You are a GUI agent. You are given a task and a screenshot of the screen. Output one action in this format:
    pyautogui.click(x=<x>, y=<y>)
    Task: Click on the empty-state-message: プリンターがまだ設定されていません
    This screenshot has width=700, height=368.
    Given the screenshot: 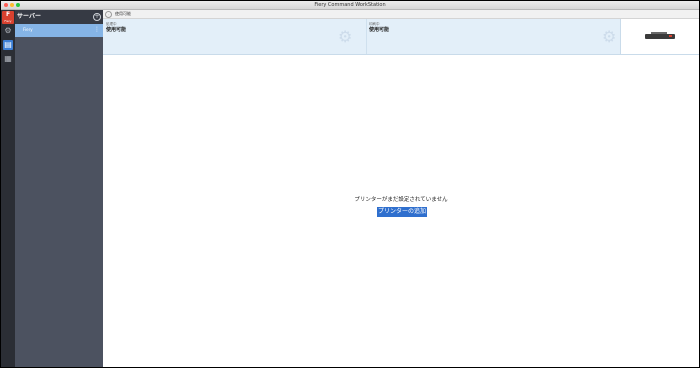 What is the action you would take?
    pyautogui.click(x=401, y=200)
    